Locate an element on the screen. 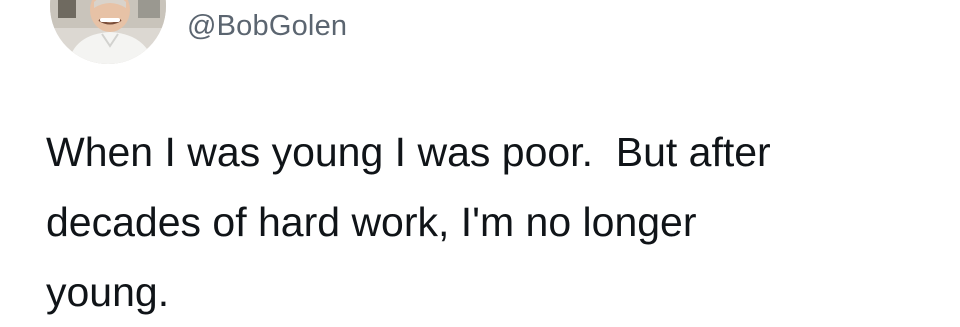  profile-photo-icon is located at coordinates (108, 32).